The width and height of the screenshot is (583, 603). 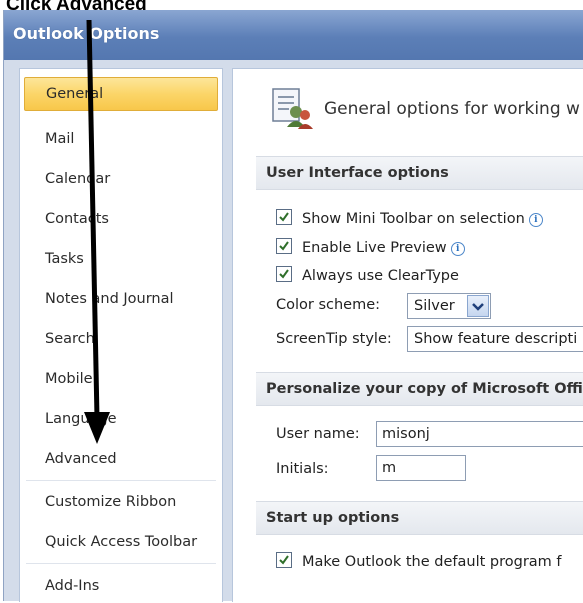 I want to click on enable-live-preview-checkbox, so click(x=284, y=246).